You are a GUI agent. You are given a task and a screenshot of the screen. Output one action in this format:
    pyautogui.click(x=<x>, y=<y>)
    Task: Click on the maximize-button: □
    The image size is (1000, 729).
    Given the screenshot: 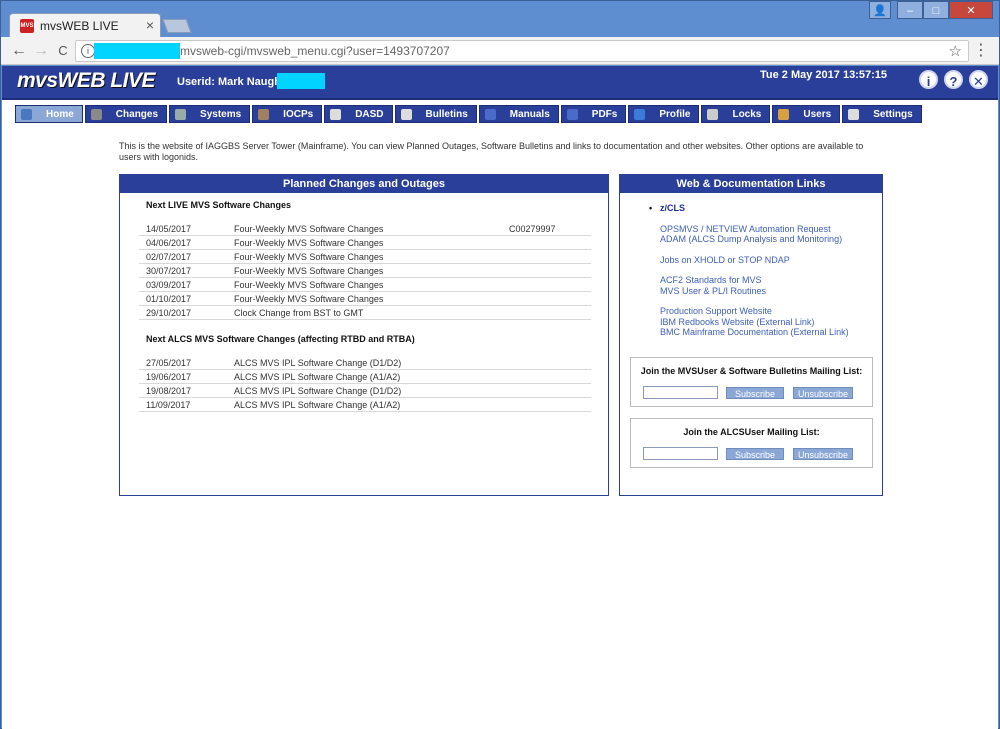 What is the action you would take?
    pyautogui.click(x=936, y=10)
    